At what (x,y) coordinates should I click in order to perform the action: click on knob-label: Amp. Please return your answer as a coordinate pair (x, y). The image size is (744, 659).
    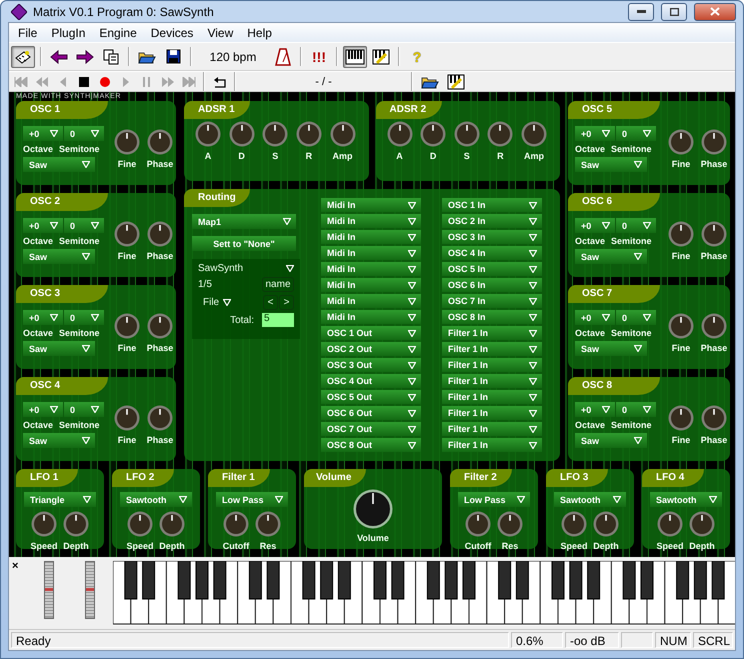
    Looking at the image, I should click on (342, 156).